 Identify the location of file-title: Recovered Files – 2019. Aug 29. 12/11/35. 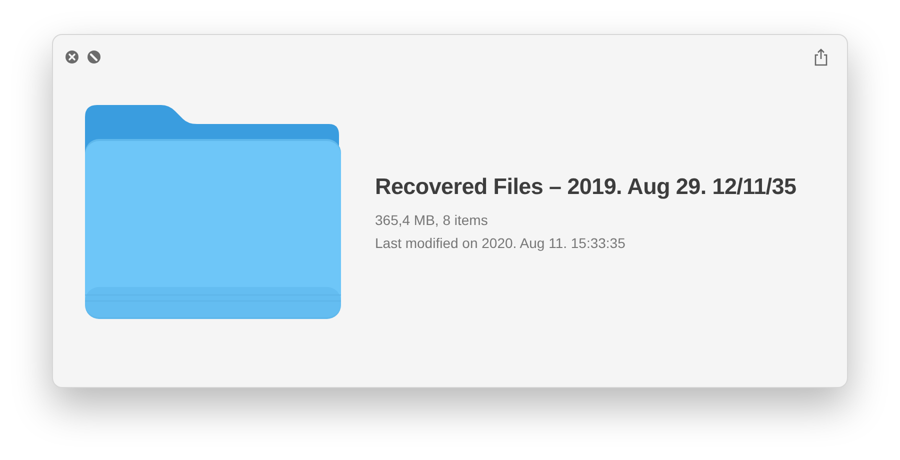
(585, 187).